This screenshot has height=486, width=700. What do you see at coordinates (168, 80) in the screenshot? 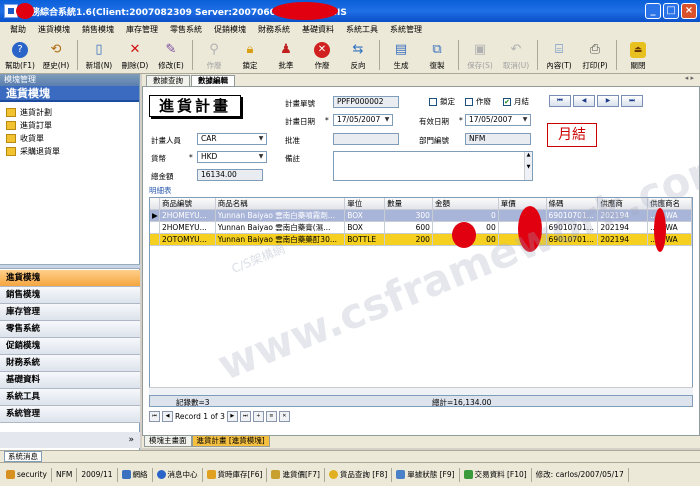
I see `tab-data-query: 數據查詢` at bounding box center [168, 80].